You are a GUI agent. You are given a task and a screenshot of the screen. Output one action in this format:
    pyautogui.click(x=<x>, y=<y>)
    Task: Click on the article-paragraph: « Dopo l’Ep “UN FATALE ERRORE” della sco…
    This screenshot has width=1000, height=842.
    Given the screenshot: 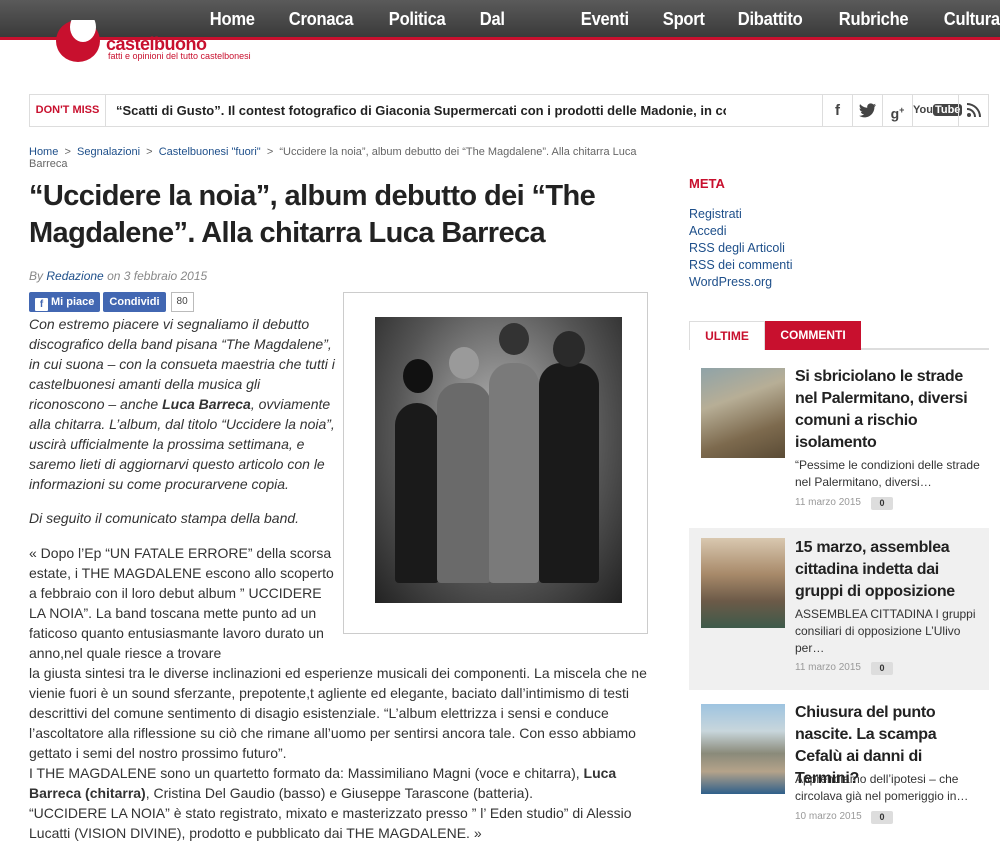 What is the action you would take?
    pyautogui.click(x=181, y=603)
    